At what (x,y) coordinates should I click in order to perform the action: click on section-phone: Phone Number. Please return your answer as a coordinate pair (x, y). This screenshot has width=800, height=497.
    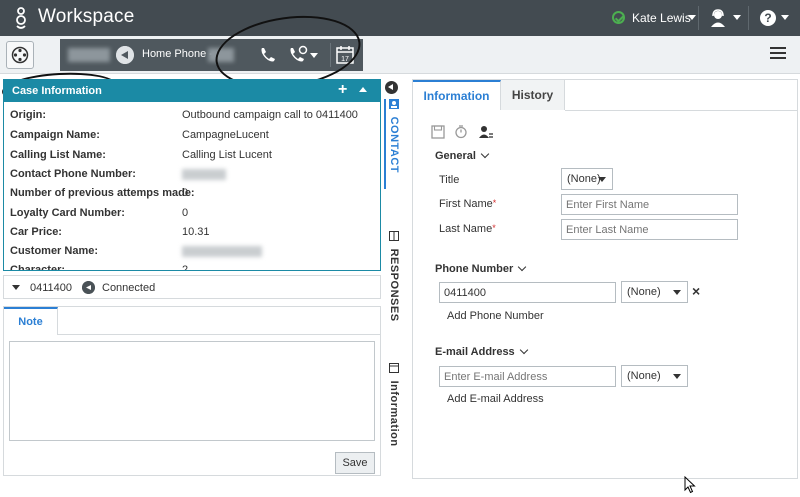
    Looking at the image, I should click on (481, 268).